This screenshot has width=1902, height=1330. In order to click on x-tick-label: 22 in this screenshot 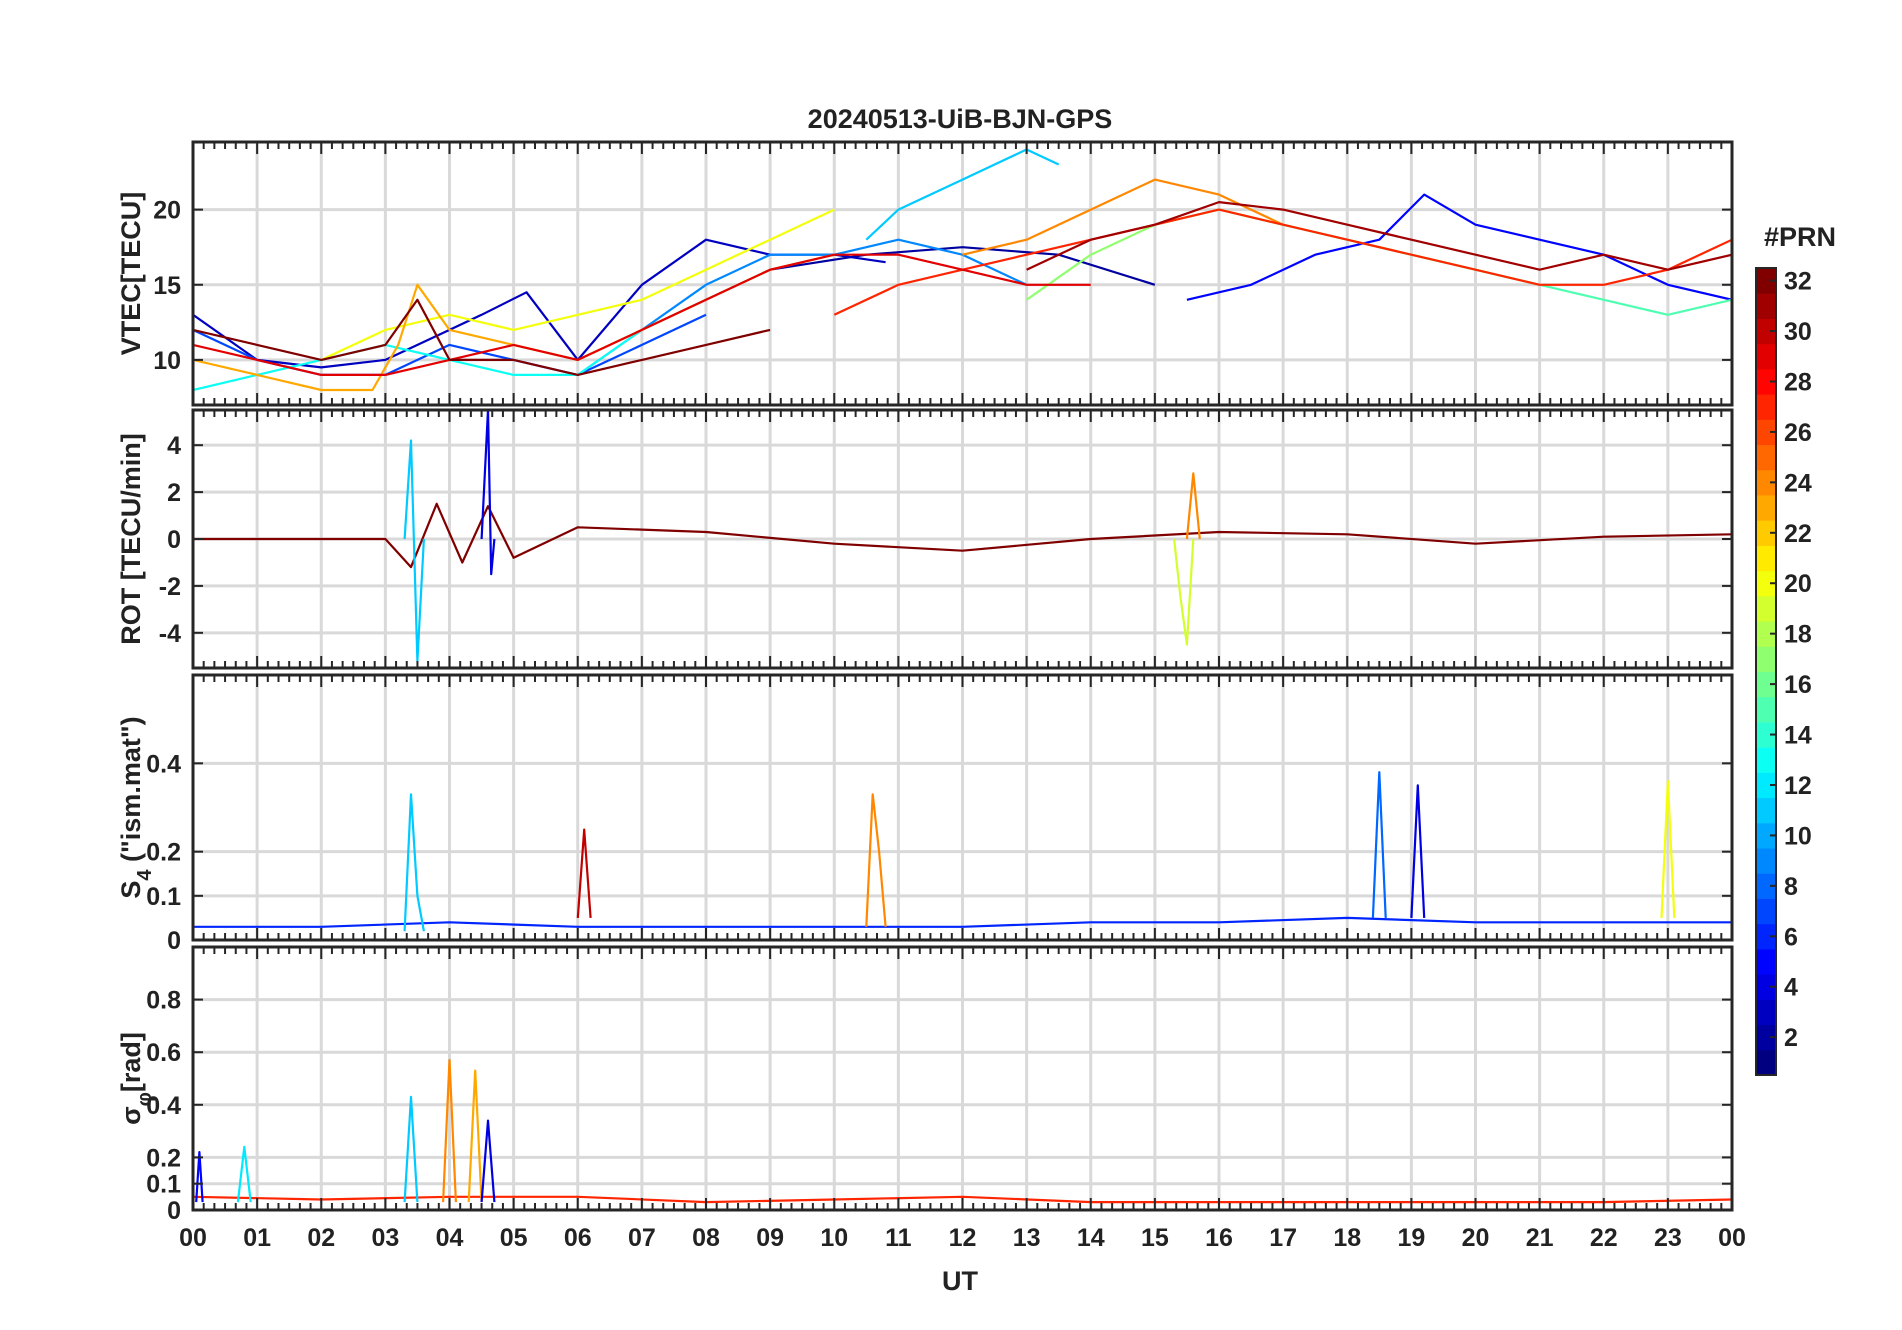, I will do `click(1604, 1238)`.